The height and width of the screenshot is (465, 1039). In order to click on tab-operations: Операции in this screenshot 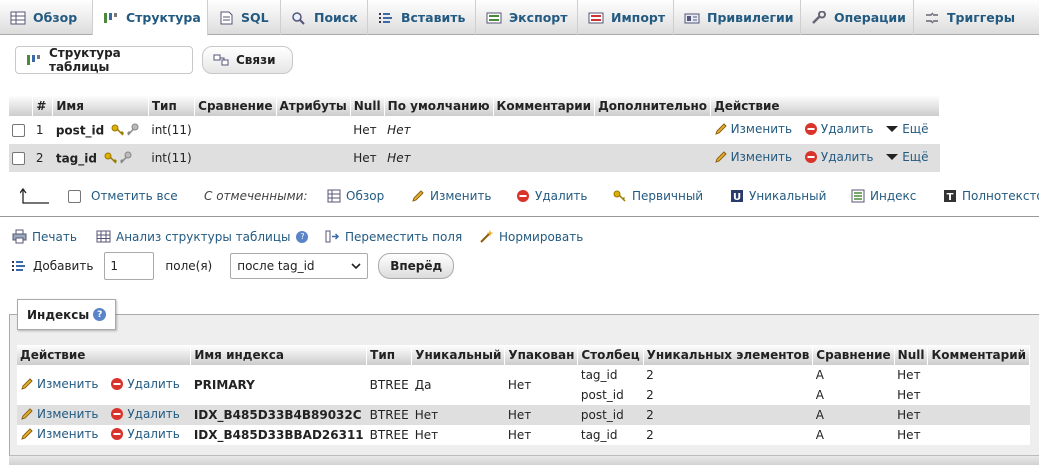, I will do `click(857, 17)`.